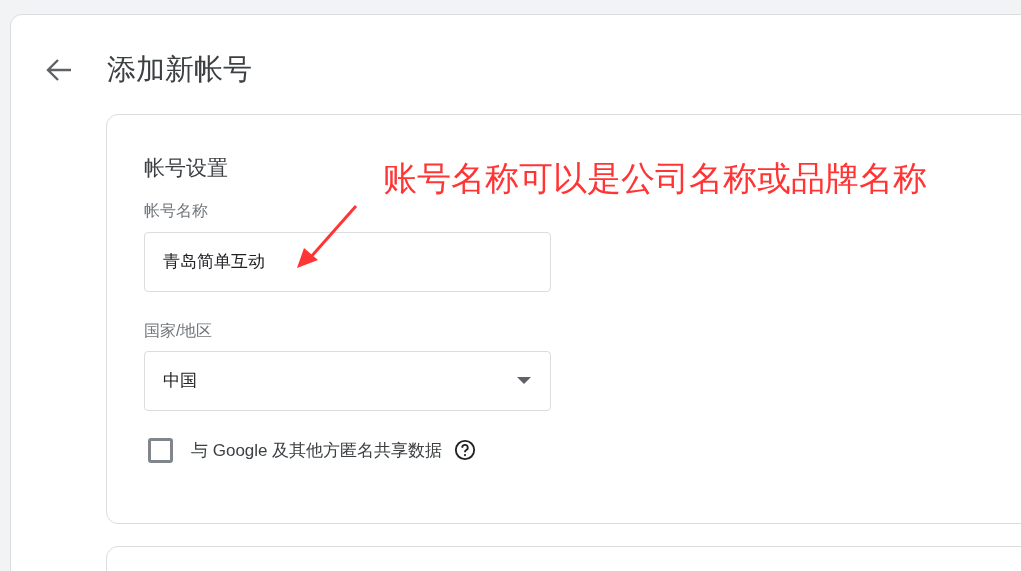  What do you see at coordinates (178, 330) in the screenshot?
I see `field-label: 国家/地区` at bounding box center [178, 330].